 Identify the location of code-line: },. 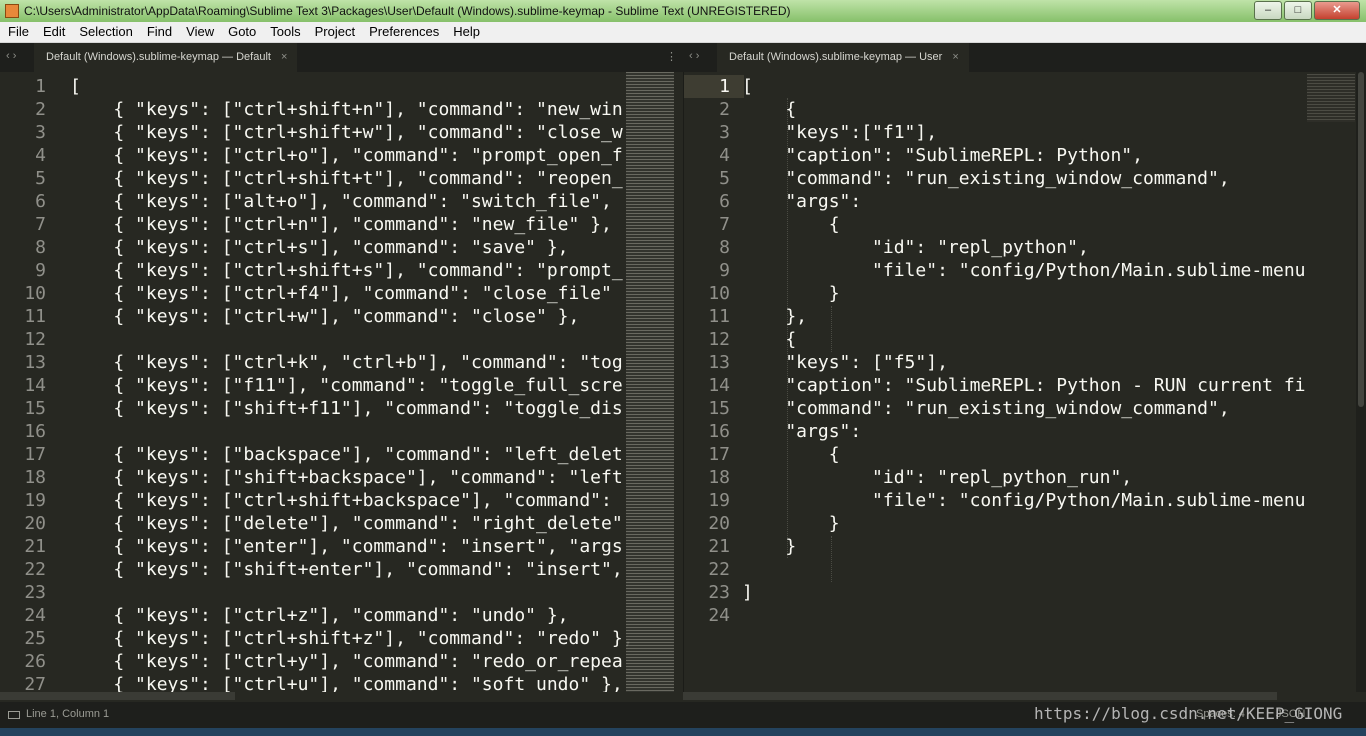
(1024, 316).